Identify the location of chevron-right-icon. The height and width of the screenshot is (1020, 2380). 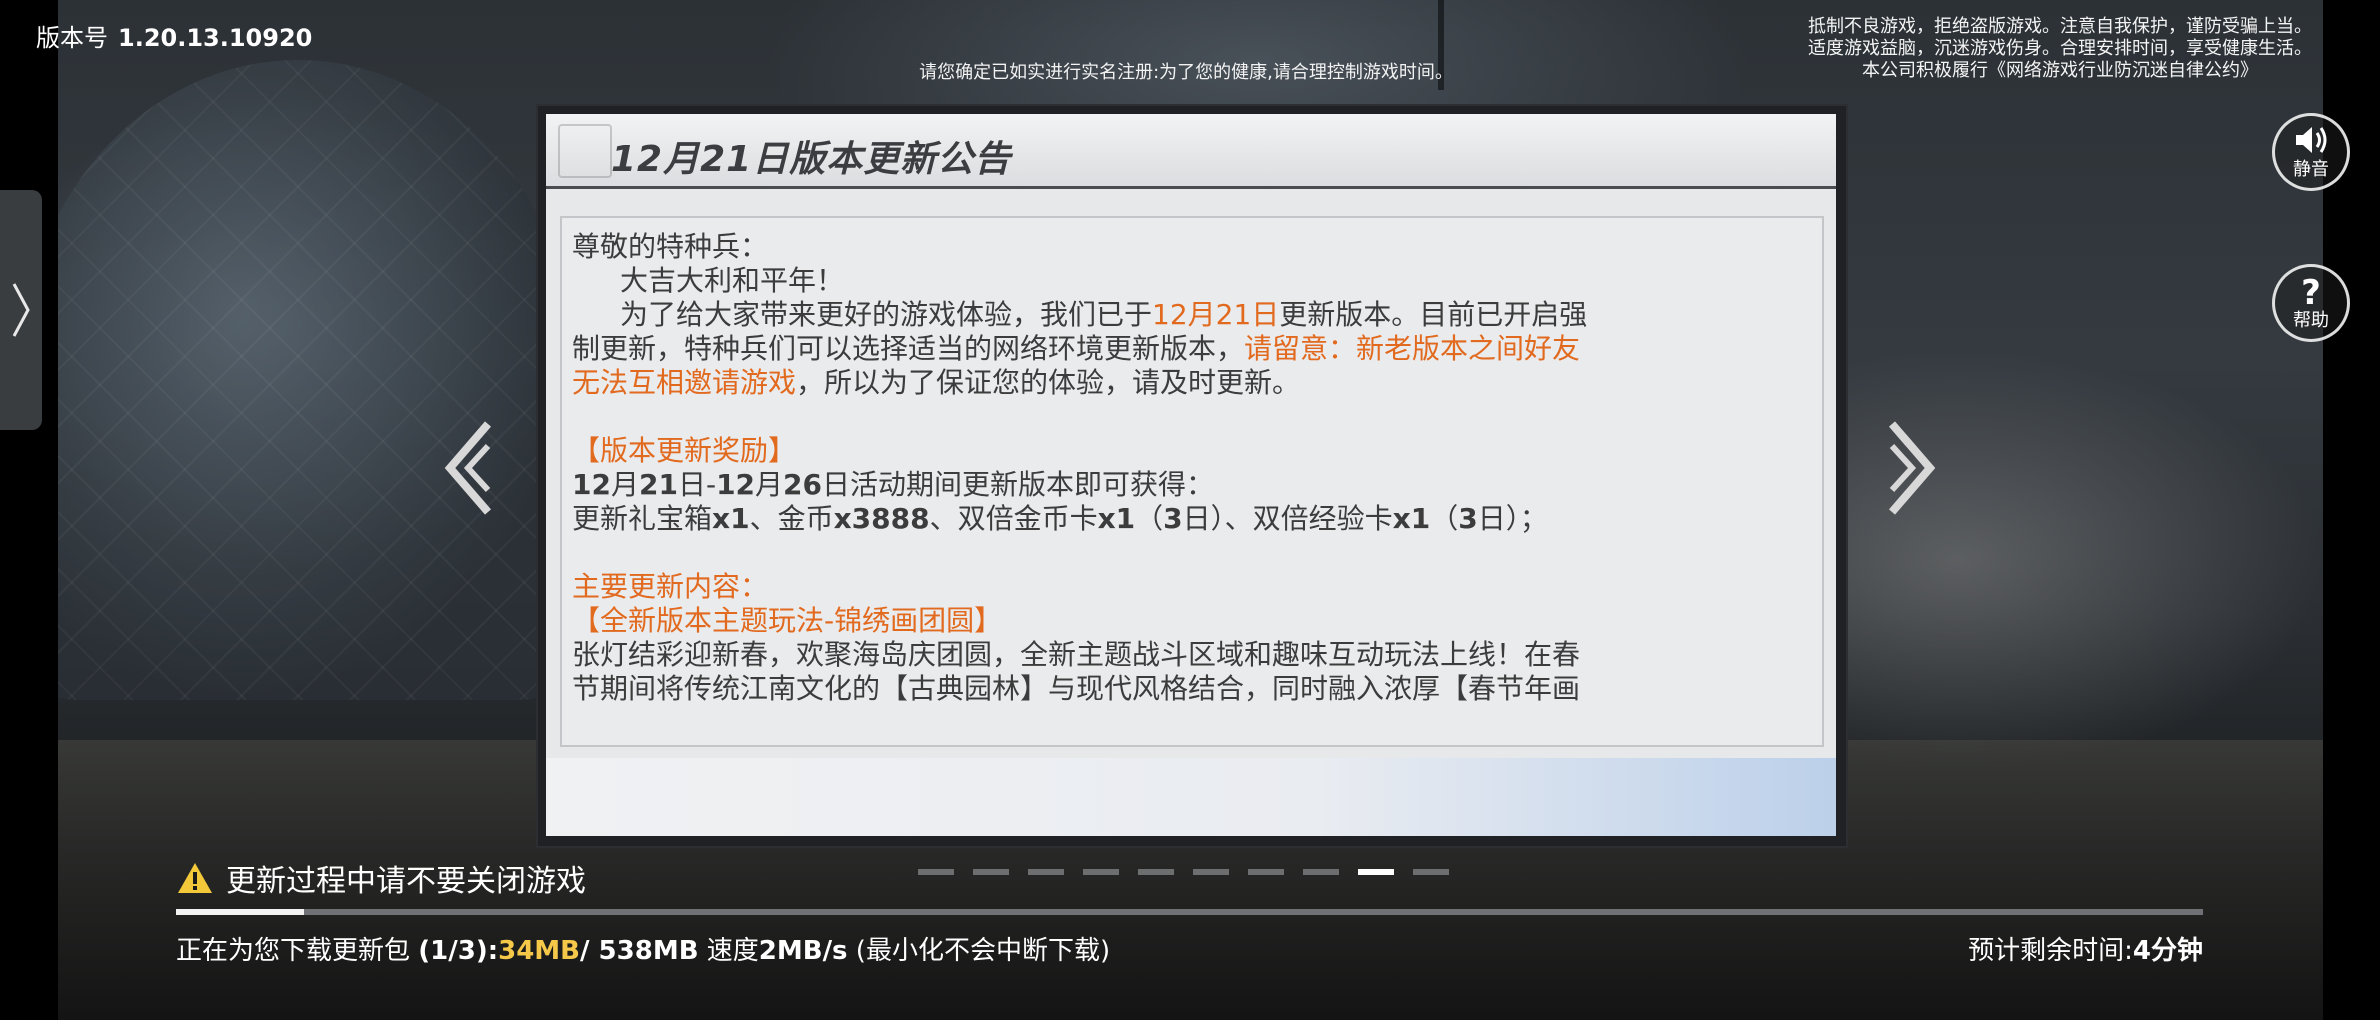
(21, 310).